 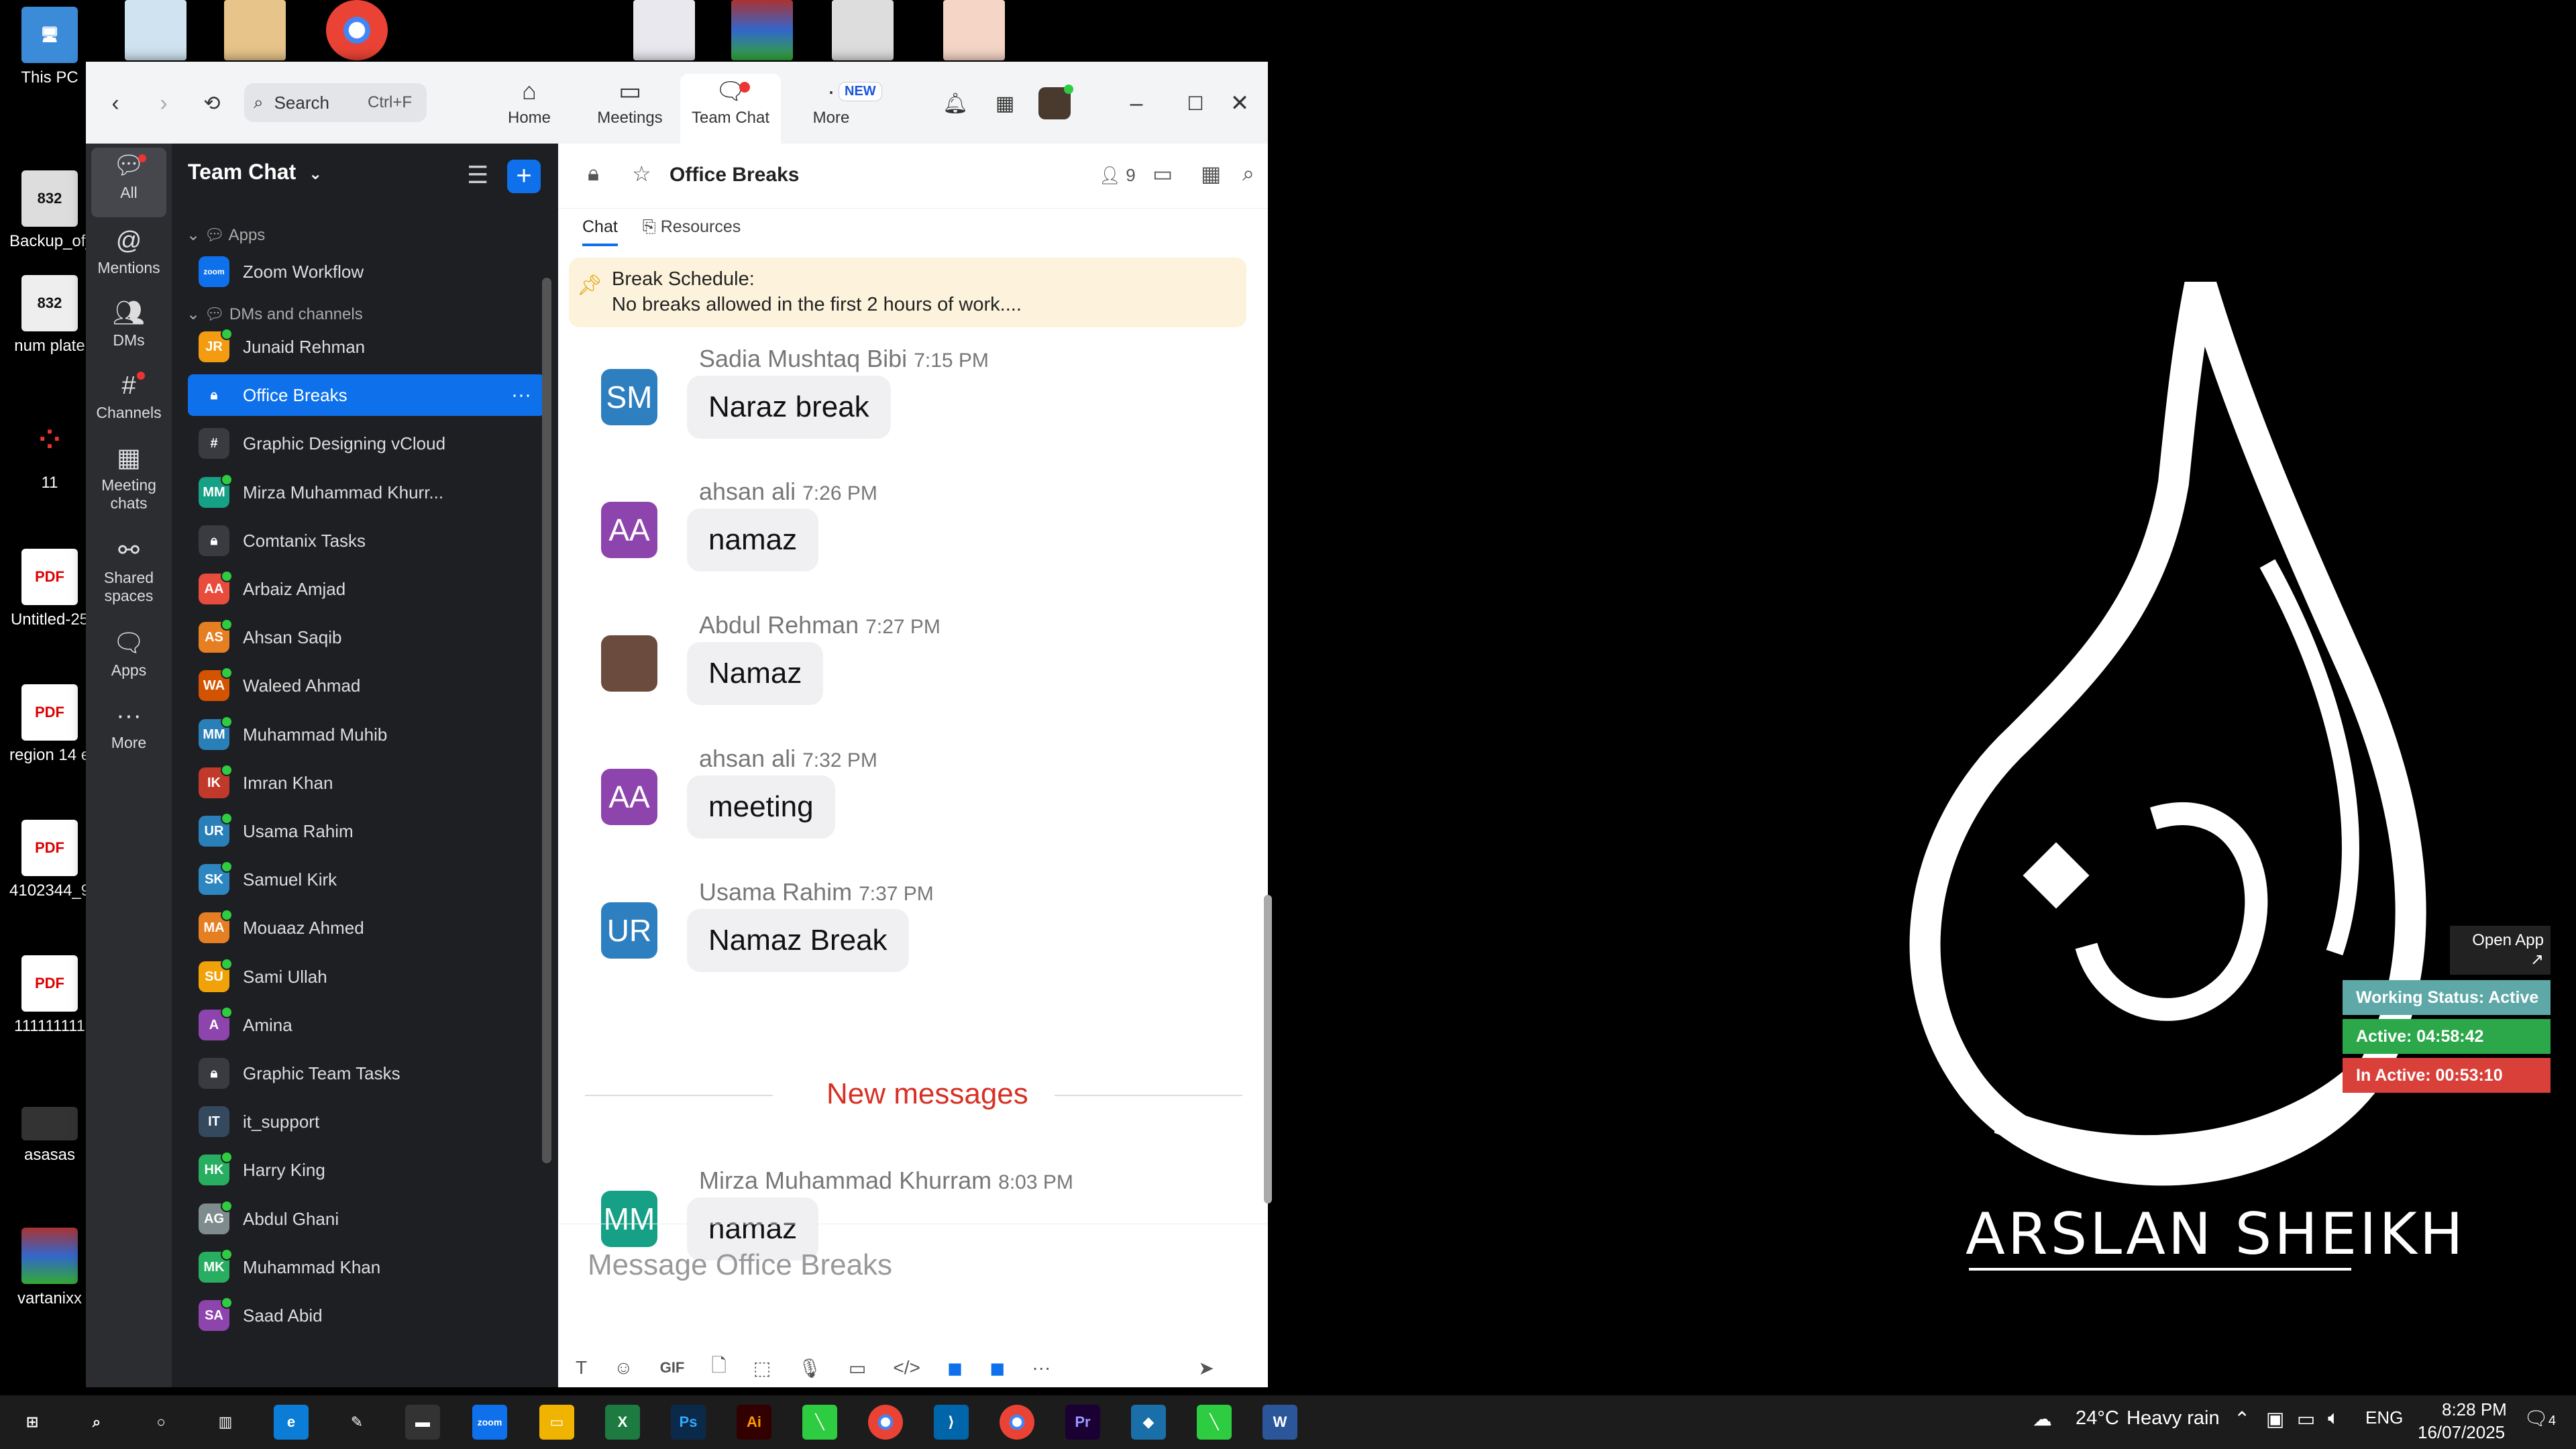 What do you see at coordinates (366, 637) in the screenshot?
I see `channel-list-item: AS Ahsan Saqib` at bounding box center [366, 637].